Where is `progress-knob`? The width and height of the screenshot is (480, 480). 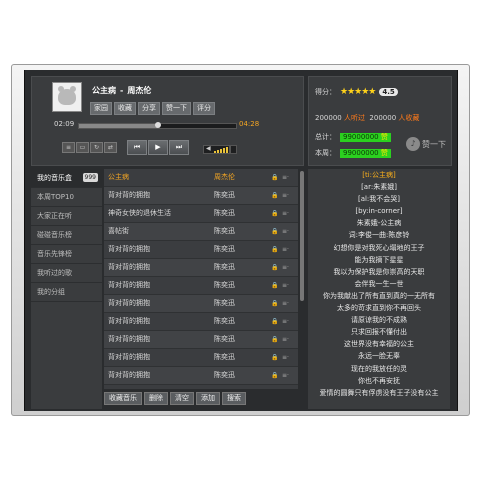 progress-knob is located at coordinates (157, 125).